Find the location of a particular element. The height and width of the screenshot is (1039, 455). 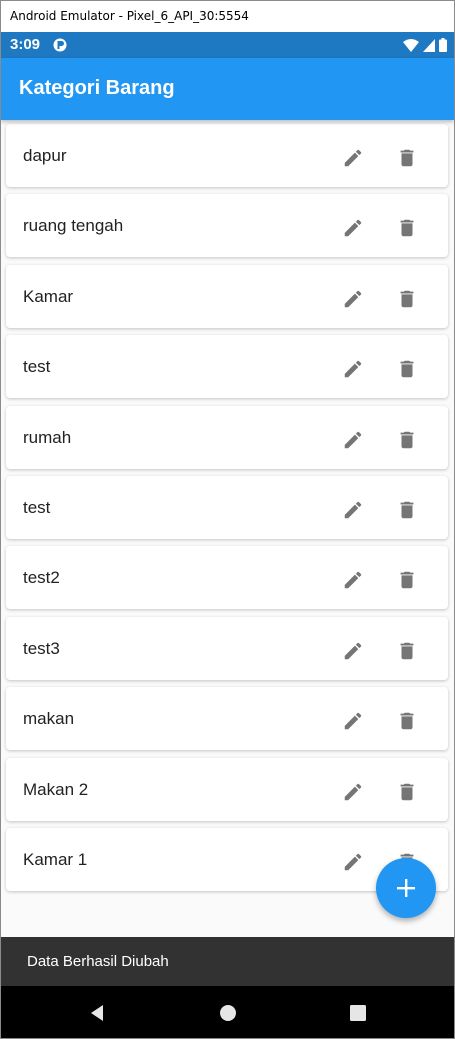

status-icons is located at coordinates (425, 45).